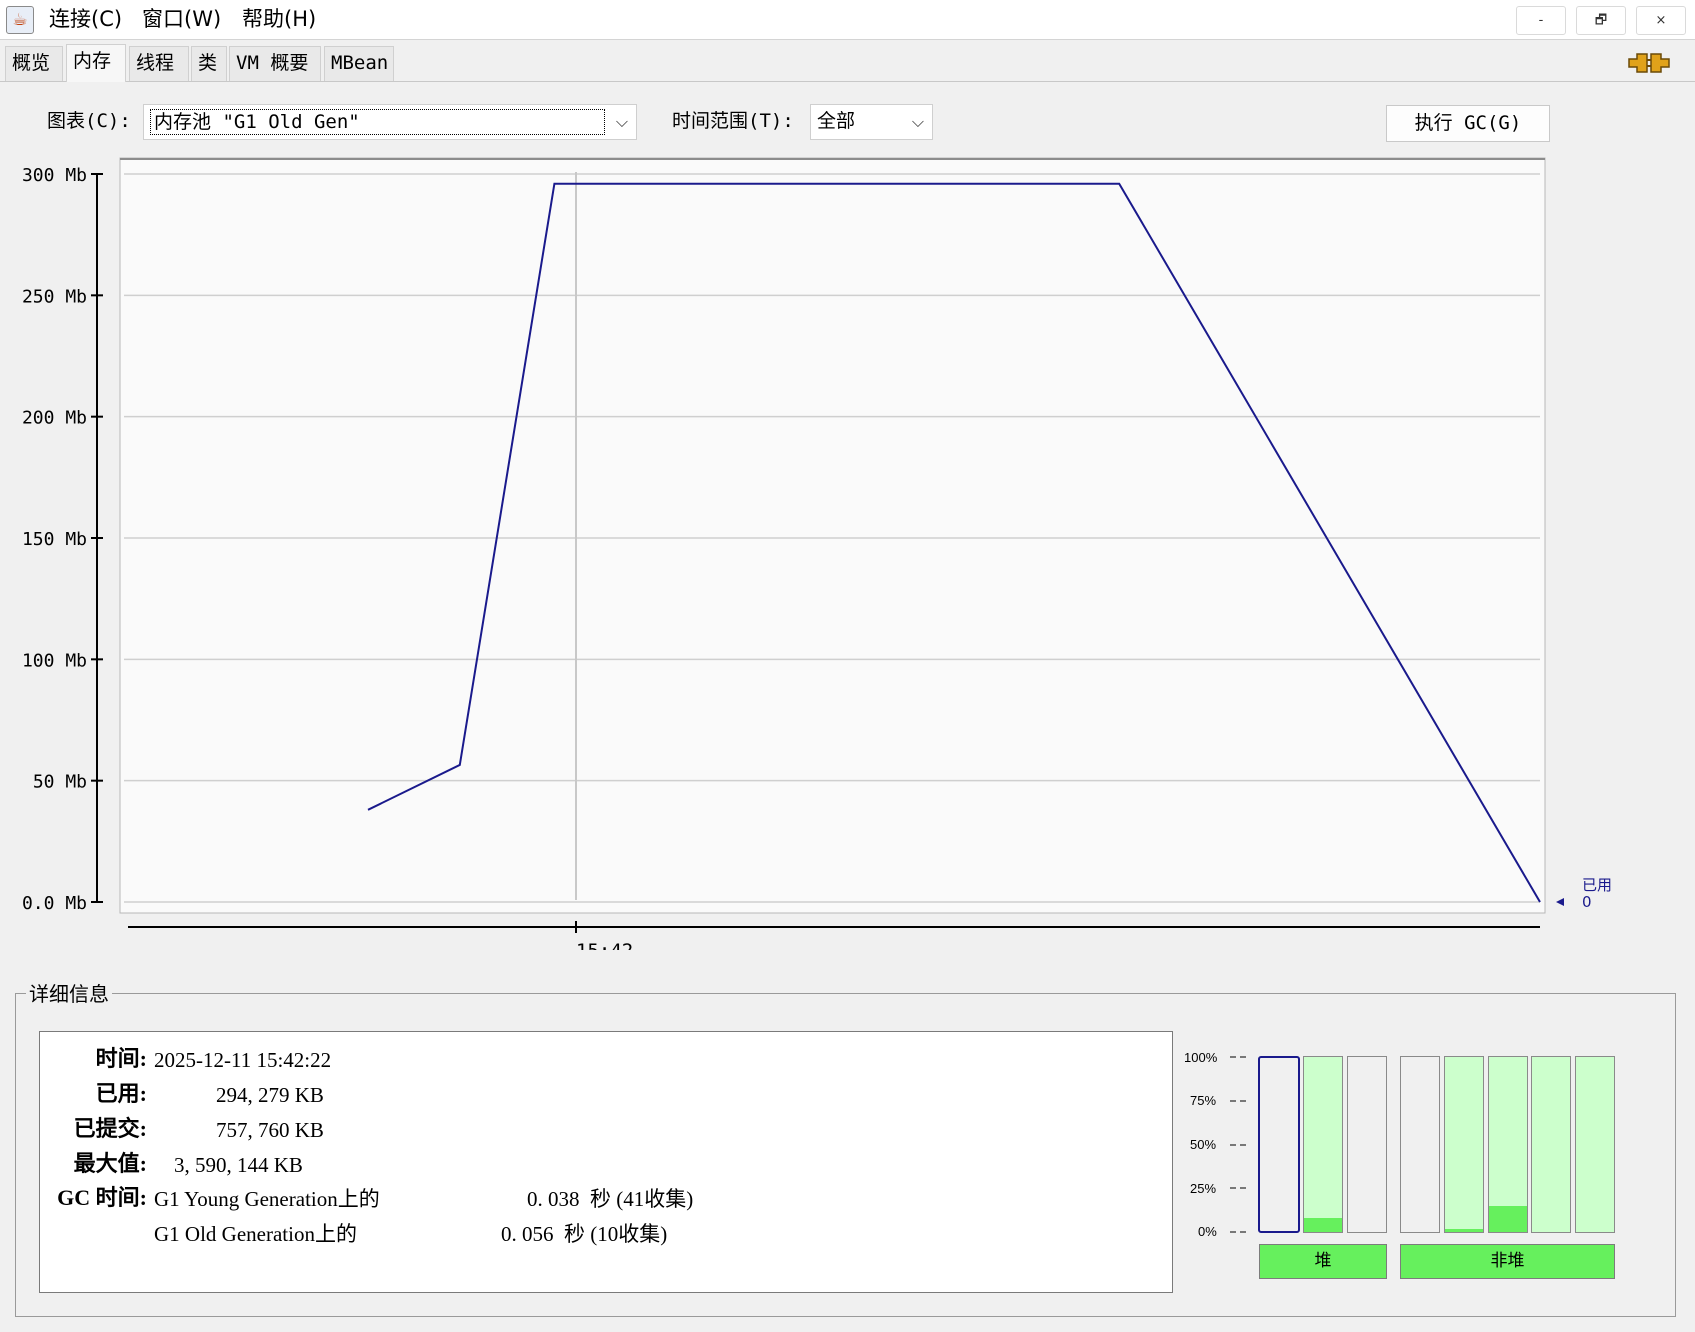 The width and height of the screenshot is (1695, 1332). I want to click on pct-label: 50%, so click(1203, 1144).